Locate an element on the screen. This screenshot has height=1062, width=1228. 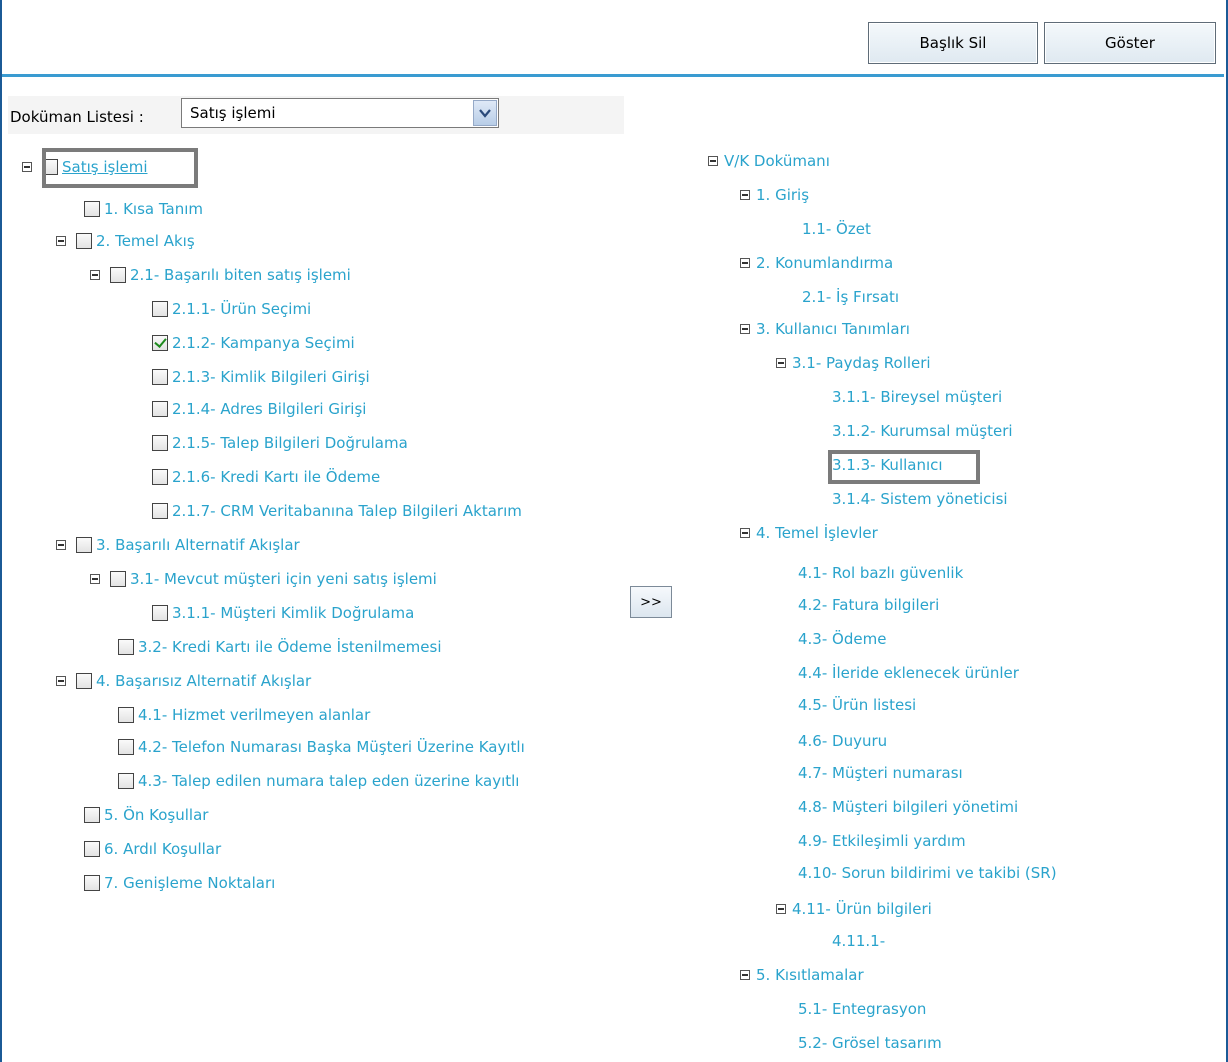
target-tree-node: 1.1- Özet is located at coordinates (836, 229).